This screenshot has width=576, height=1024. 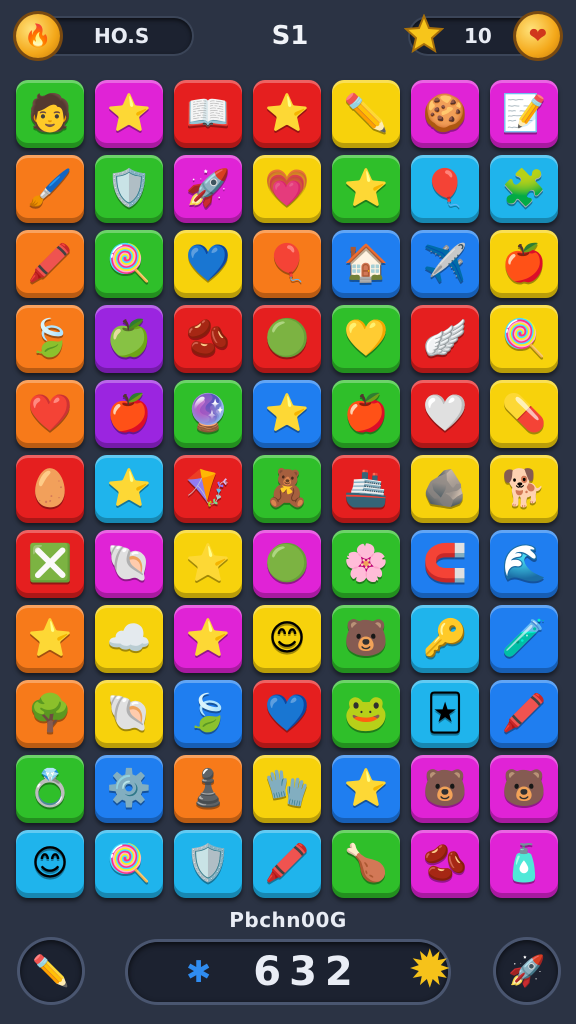 I want to click on toys-icon: 🧸, so click(x=287, y=488).